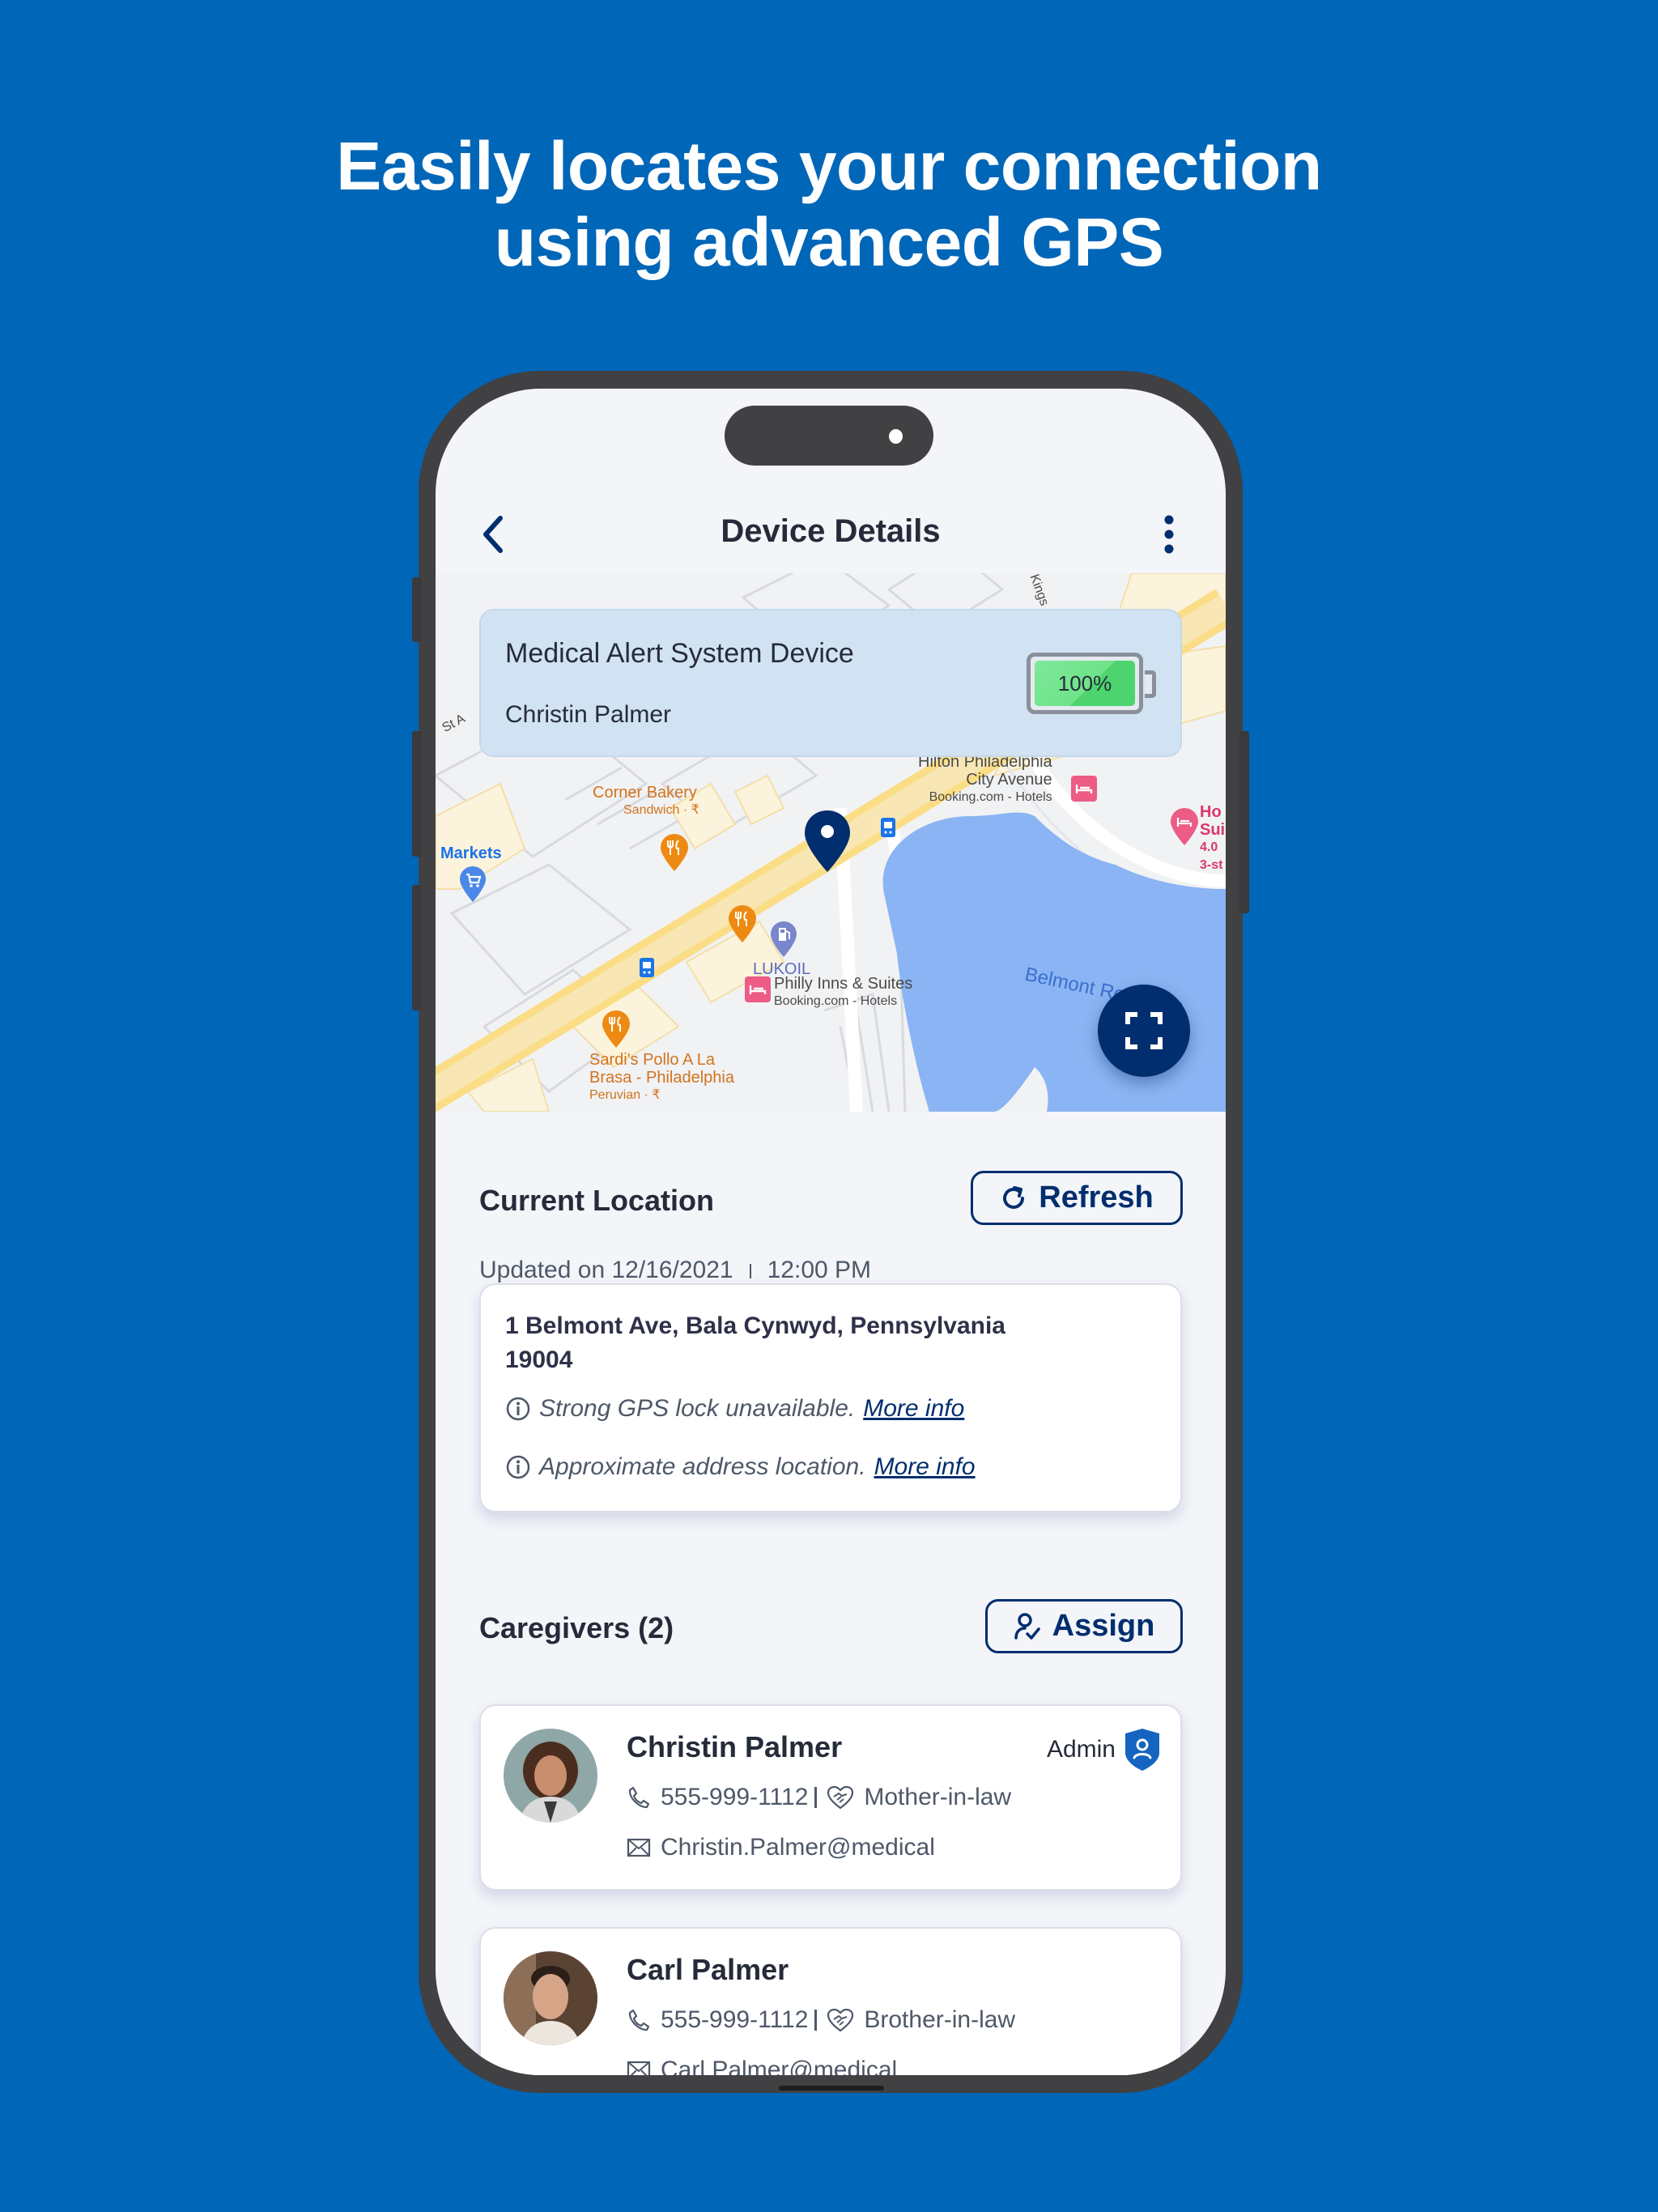 This screenshot has height=2212, width=1658. Describe the element at coordinates (831, 531) in the screenshot. I see `page-title: Device Details` at that location.